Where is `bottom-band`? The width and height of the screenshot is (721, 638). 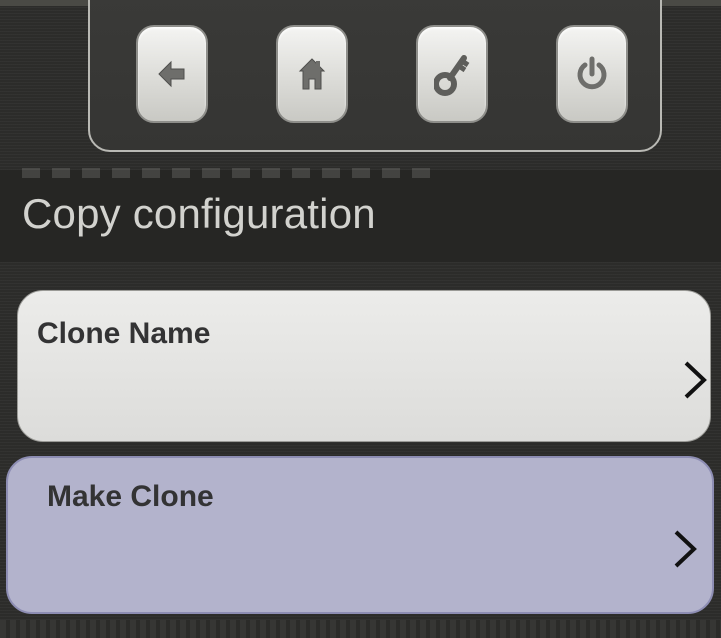 bottom-band is located at coordinates (360, 629).